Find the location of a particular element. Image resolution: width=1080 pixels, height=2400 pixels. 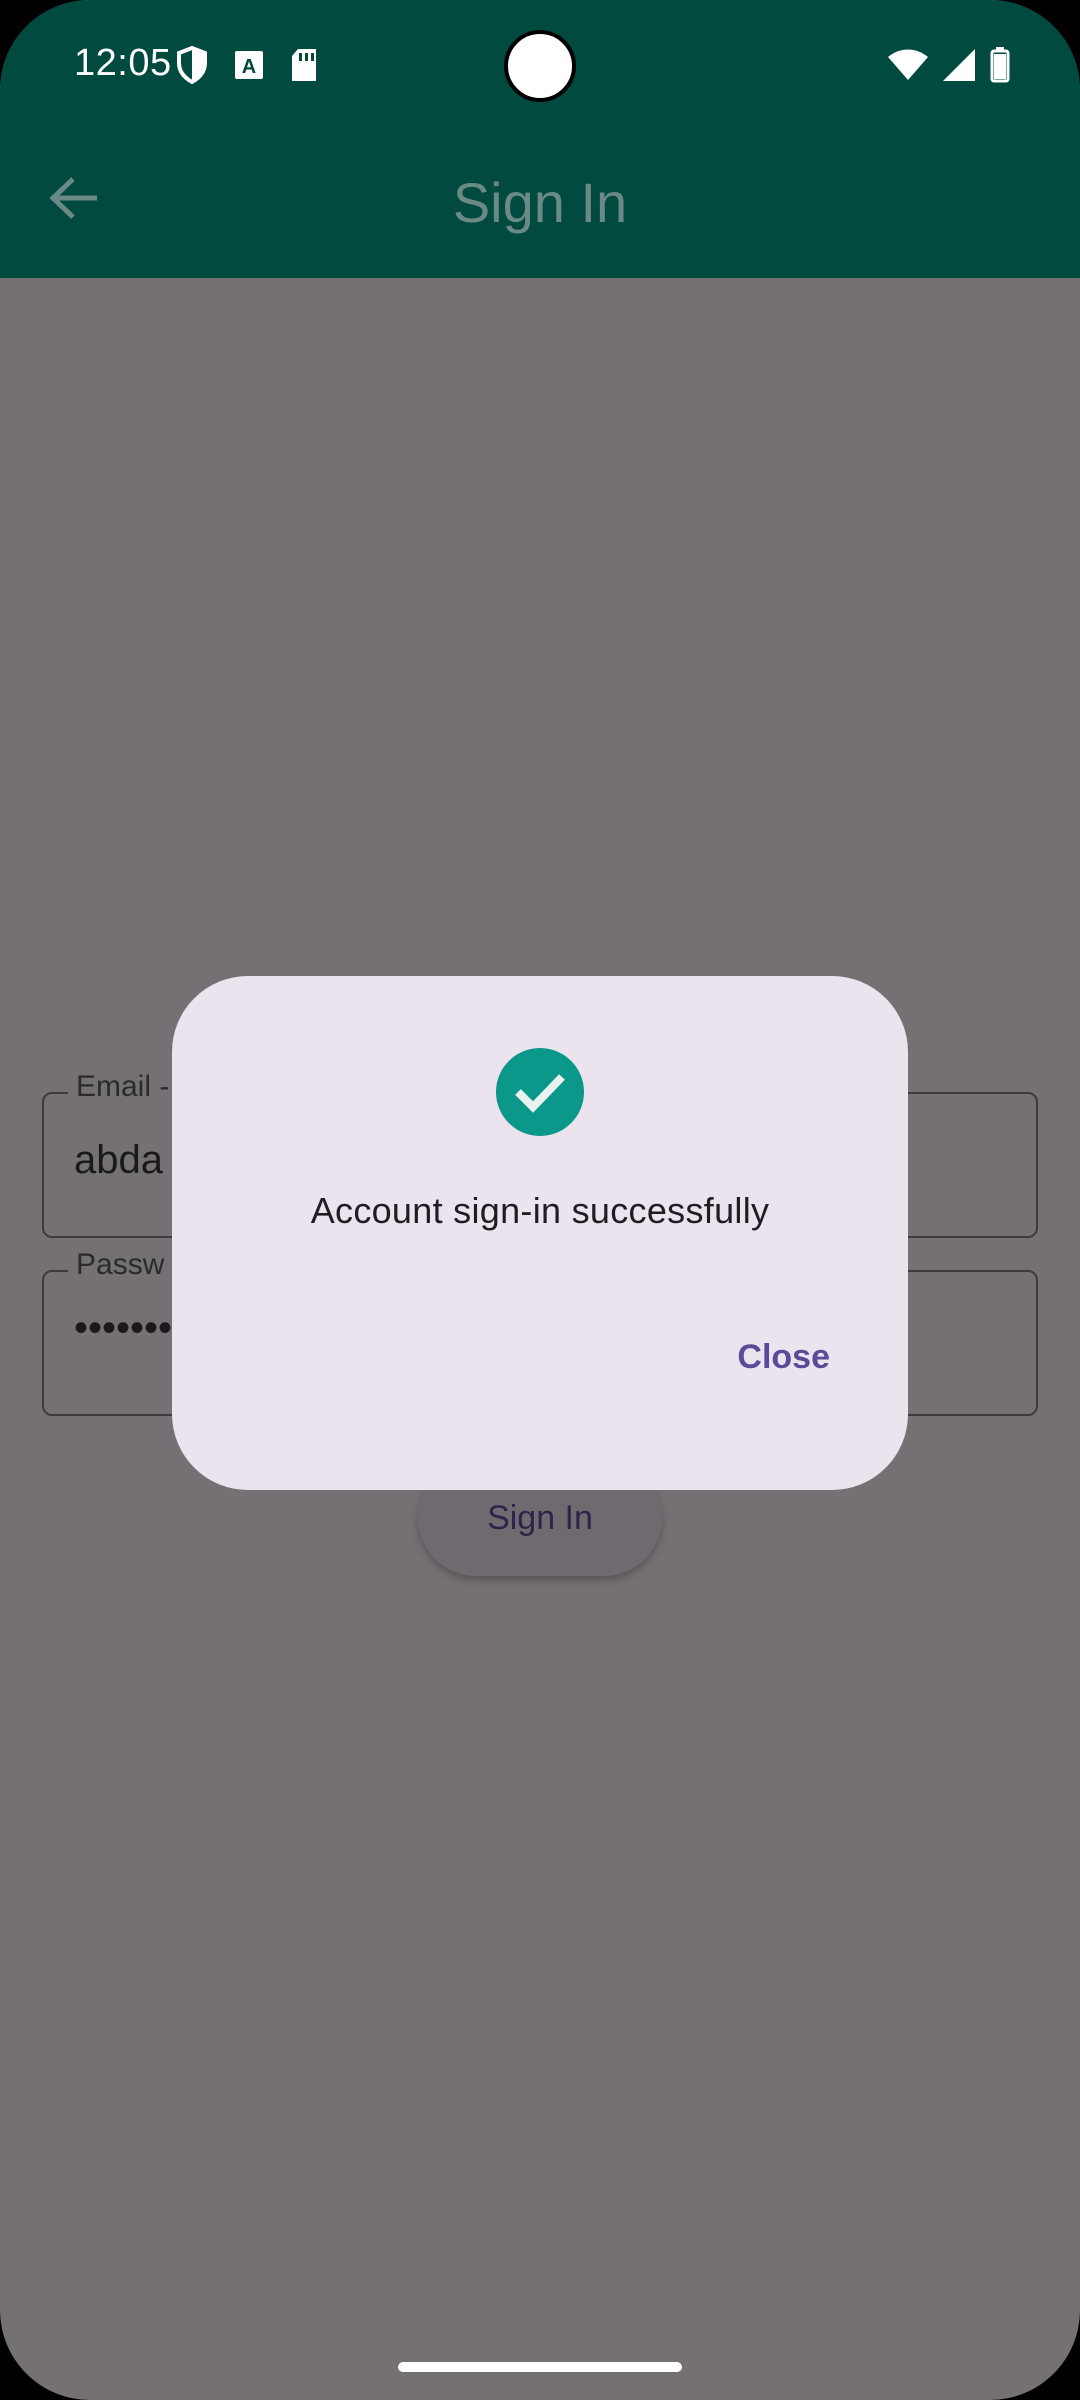

status-icons-left: A is located at coordinates (247, 67).